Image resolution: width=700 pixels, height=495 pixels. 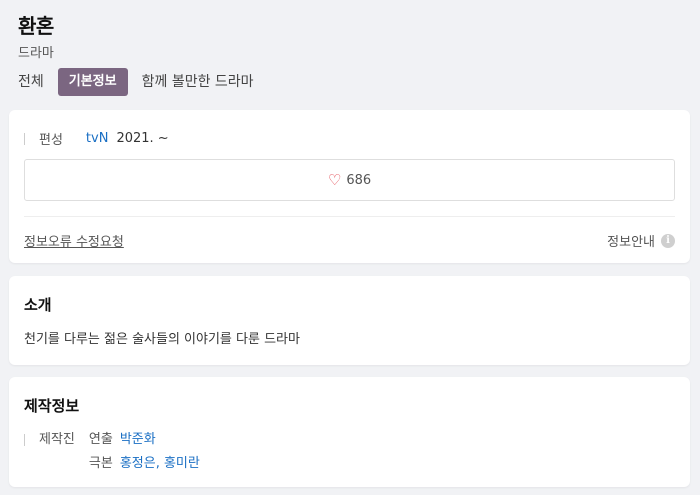 I want to click on heart-icon: ♡, so click(x=334, y=179).